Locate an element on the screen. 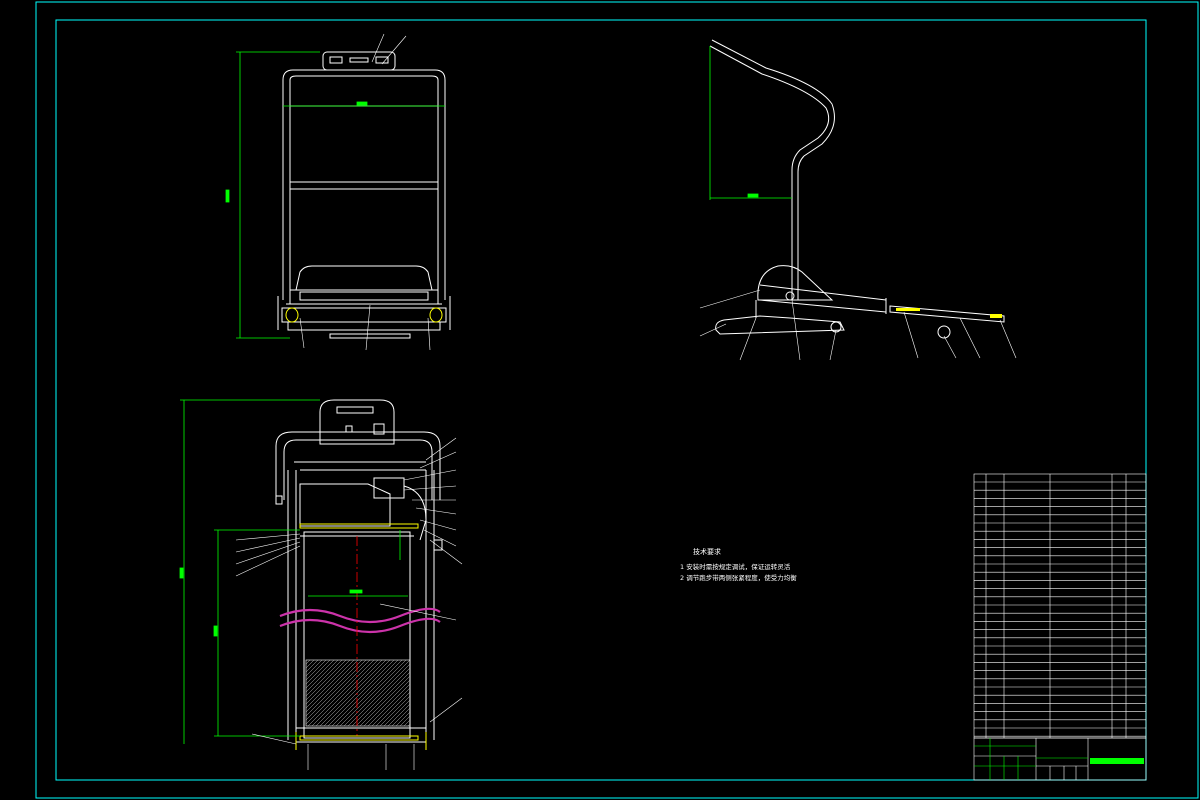  side-view is located at coordinates (857, 189).